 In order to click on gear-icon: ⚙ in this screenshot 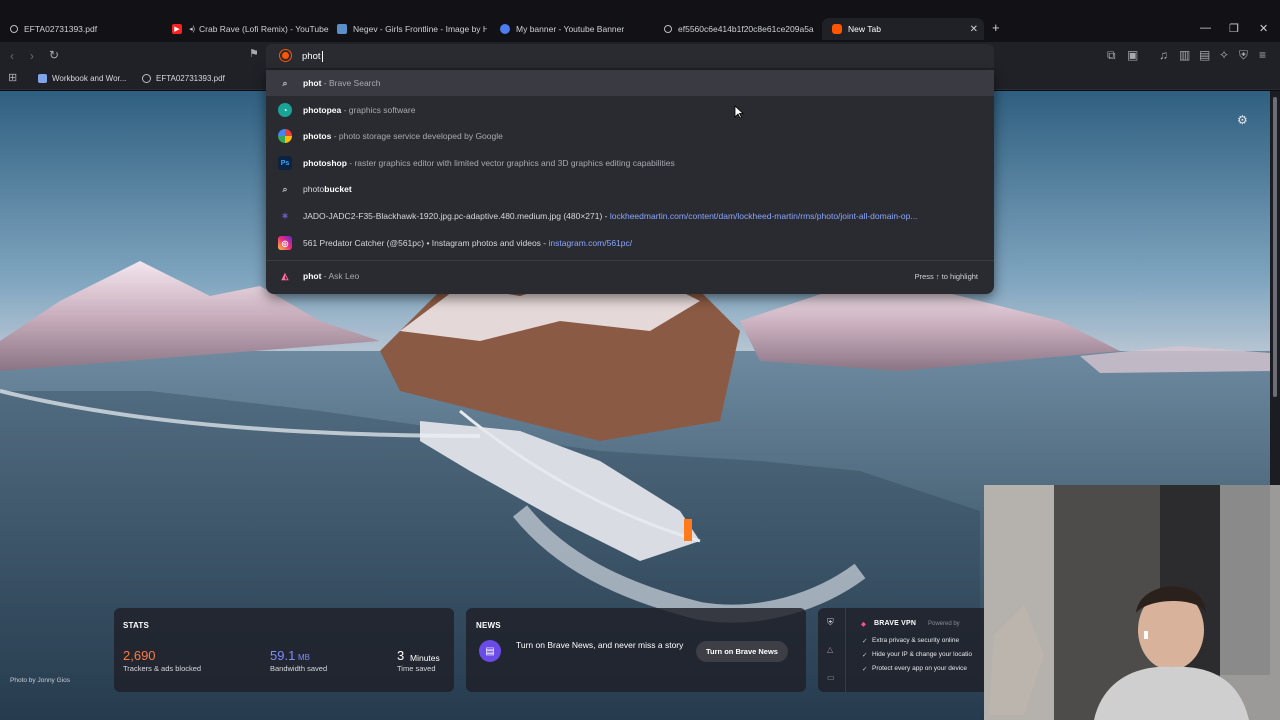, I will do `click(1242, 120)`.